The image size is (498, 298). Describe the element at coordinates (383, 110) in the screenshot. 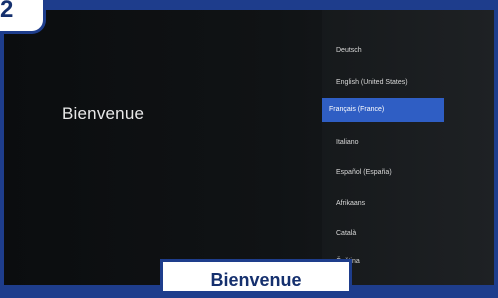

I see `language-item-francais-selected: Français (France)` at that location.